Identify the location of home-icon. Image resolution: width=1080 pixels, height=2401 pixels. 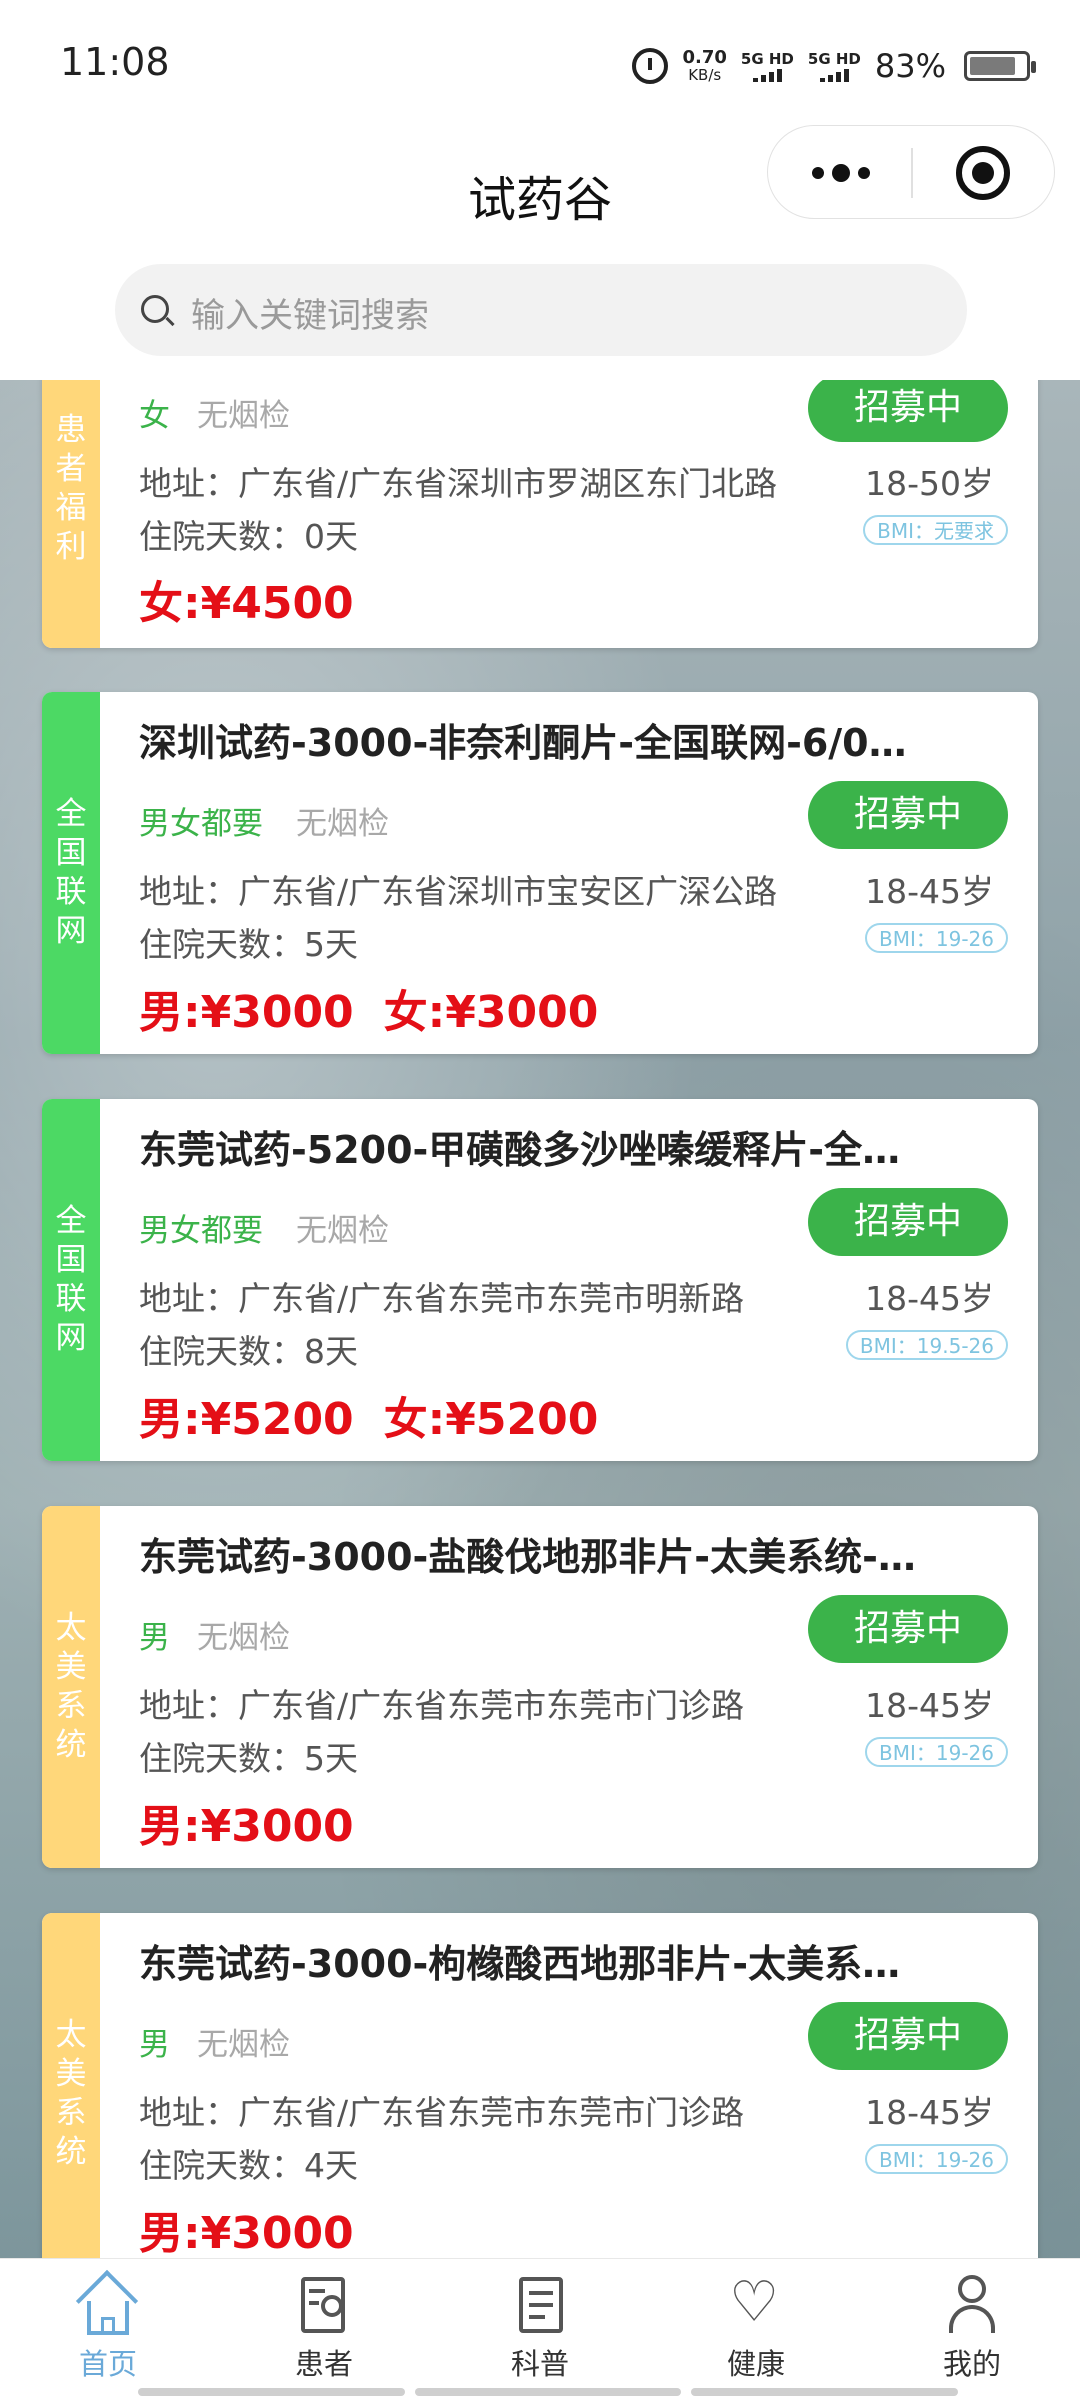
(107, 2303).